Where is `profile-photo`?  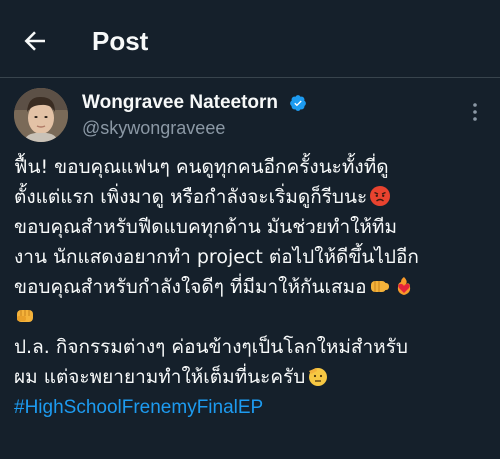 profile-photo is located at coordinates (41, 115).